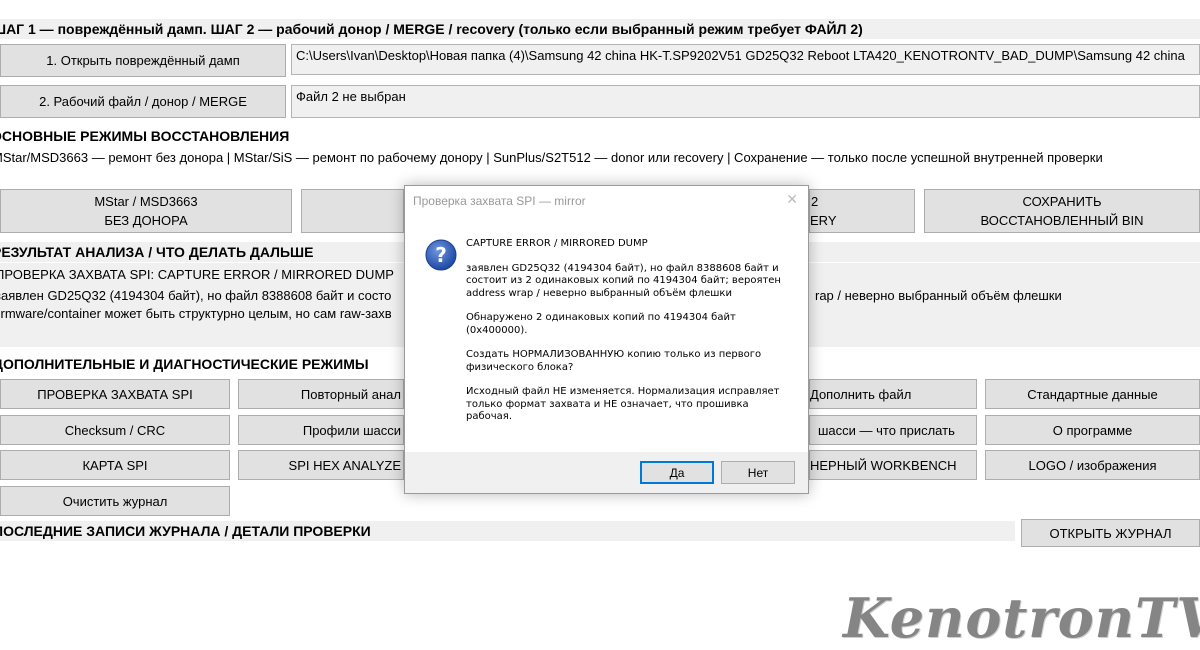  Describe the element at coordinates (1062, 220) in the screenshot. I see `save-button-line2: ВОССТАНОВЛЕННЫЙ BIN` at that location.